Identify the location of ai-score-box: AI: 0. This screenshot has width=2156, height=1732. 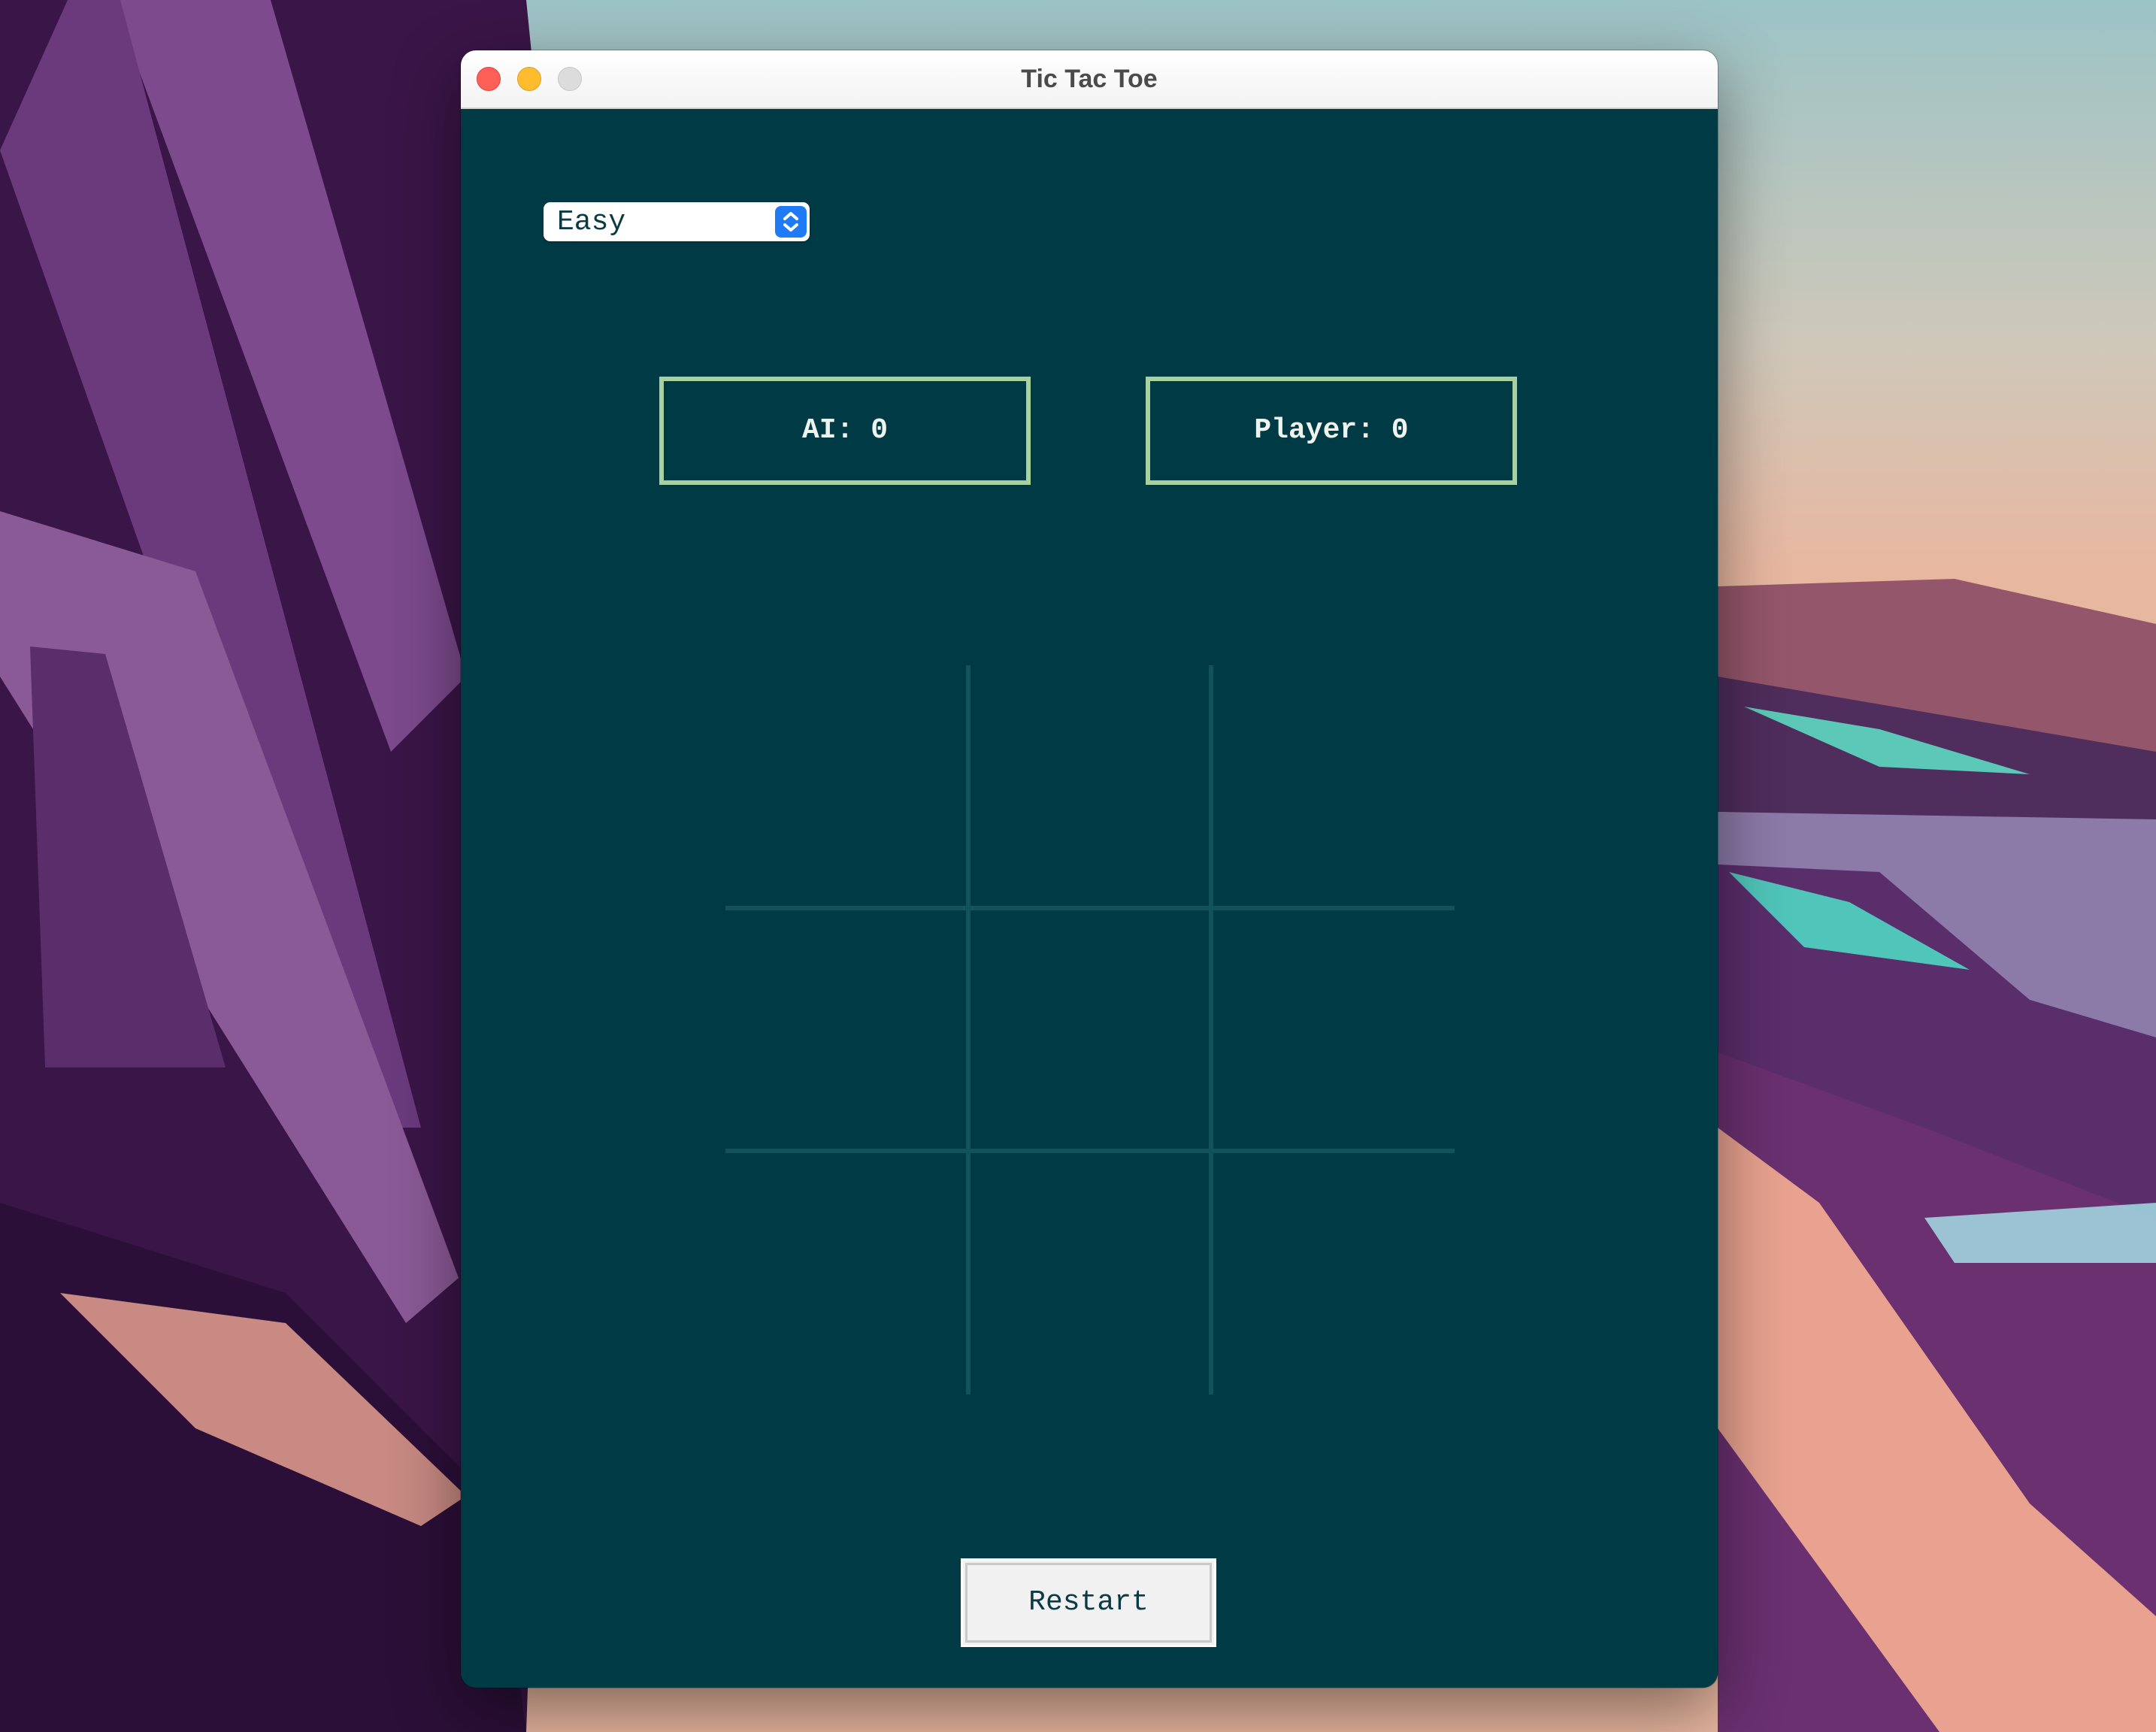
(845, 431).